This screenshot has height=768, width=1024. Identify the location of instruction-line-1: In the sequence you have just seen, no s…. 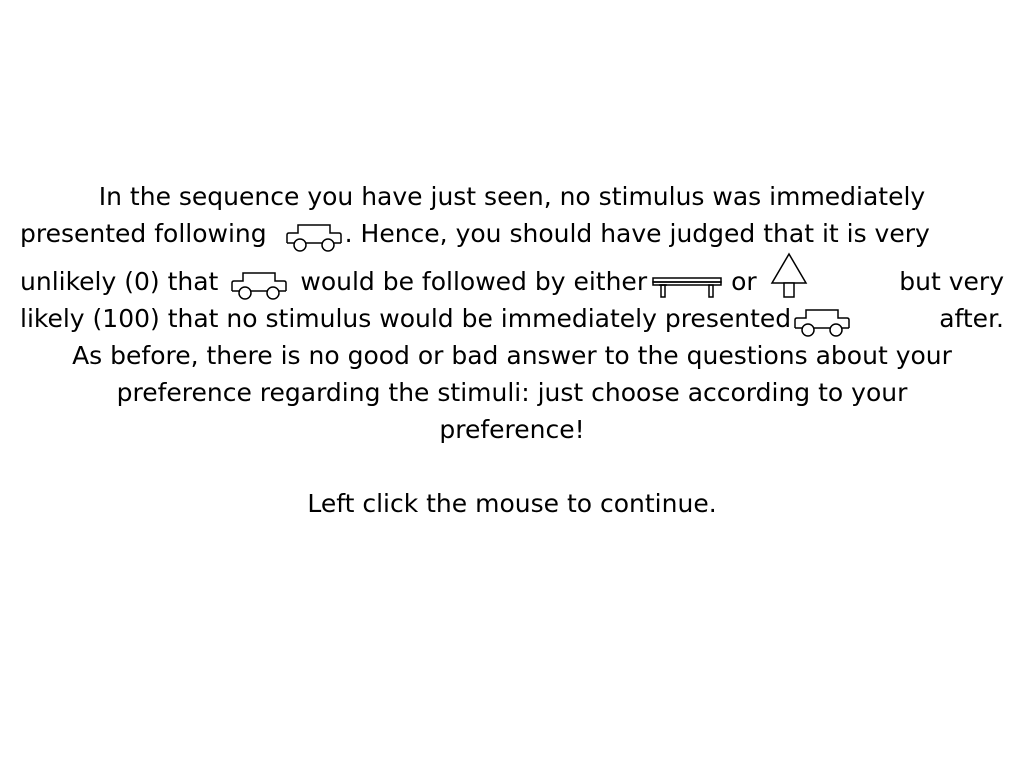
(512, 196).